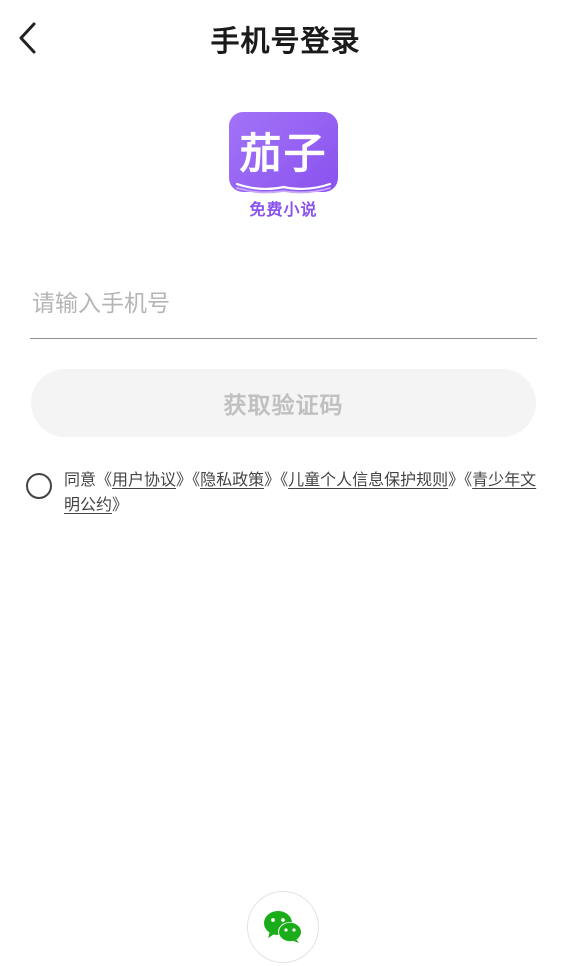 This screenshot has height=966, width=571. I want to click on agreement-prefix: 同意, so click(80, 479).